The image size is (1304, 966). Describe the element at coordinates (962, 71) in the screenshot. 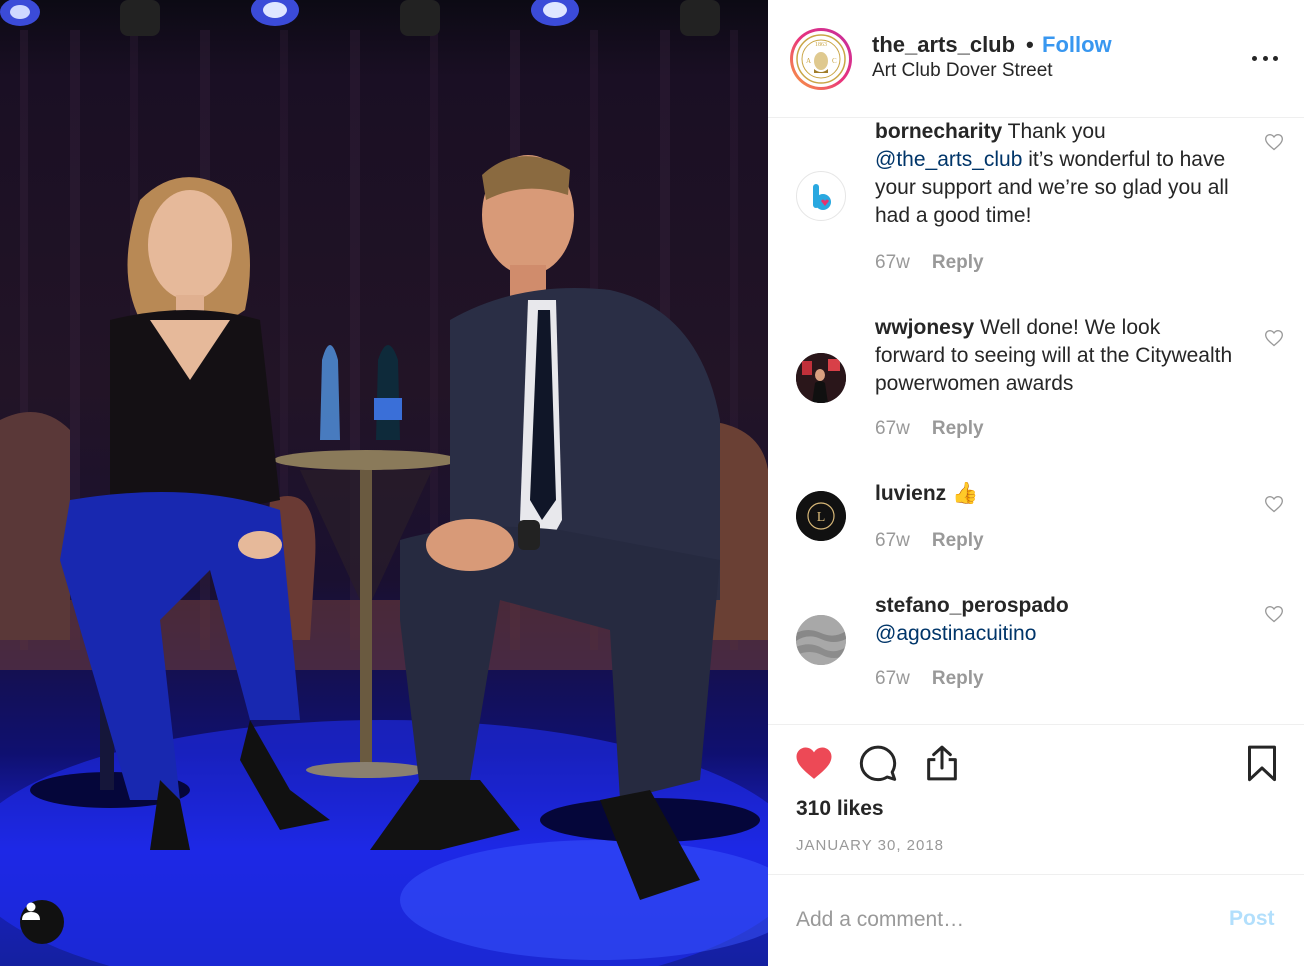

I see `post-location: Art Club Dover Street` at that location.